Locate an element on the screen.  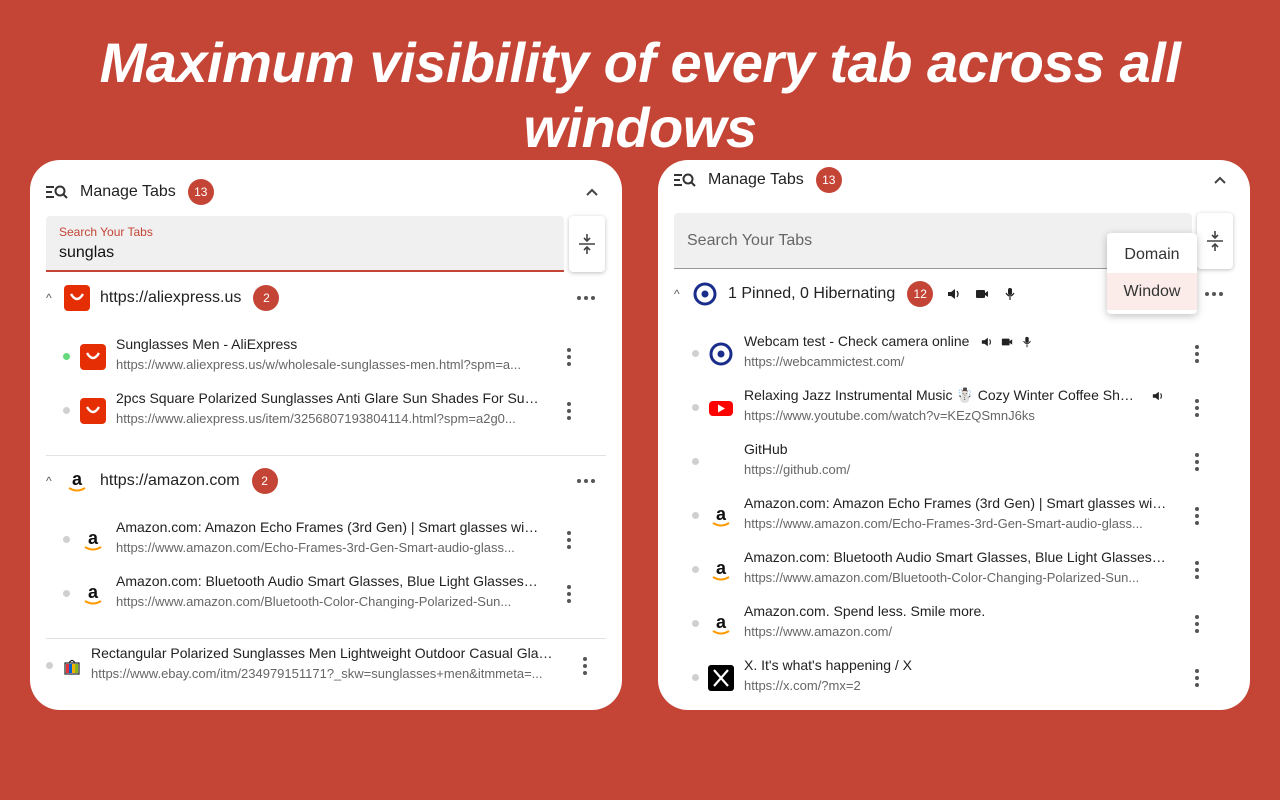
search-label: Search Your Tabs is located at coordinates (106, 232).